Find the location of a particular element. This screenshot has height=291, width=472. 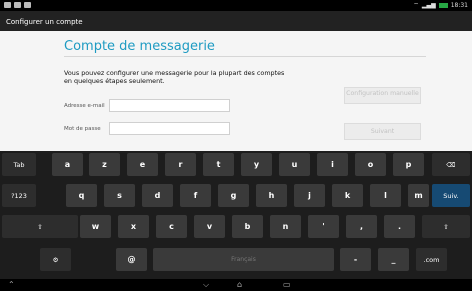

key-z: z is located at coordinates (104, 164).